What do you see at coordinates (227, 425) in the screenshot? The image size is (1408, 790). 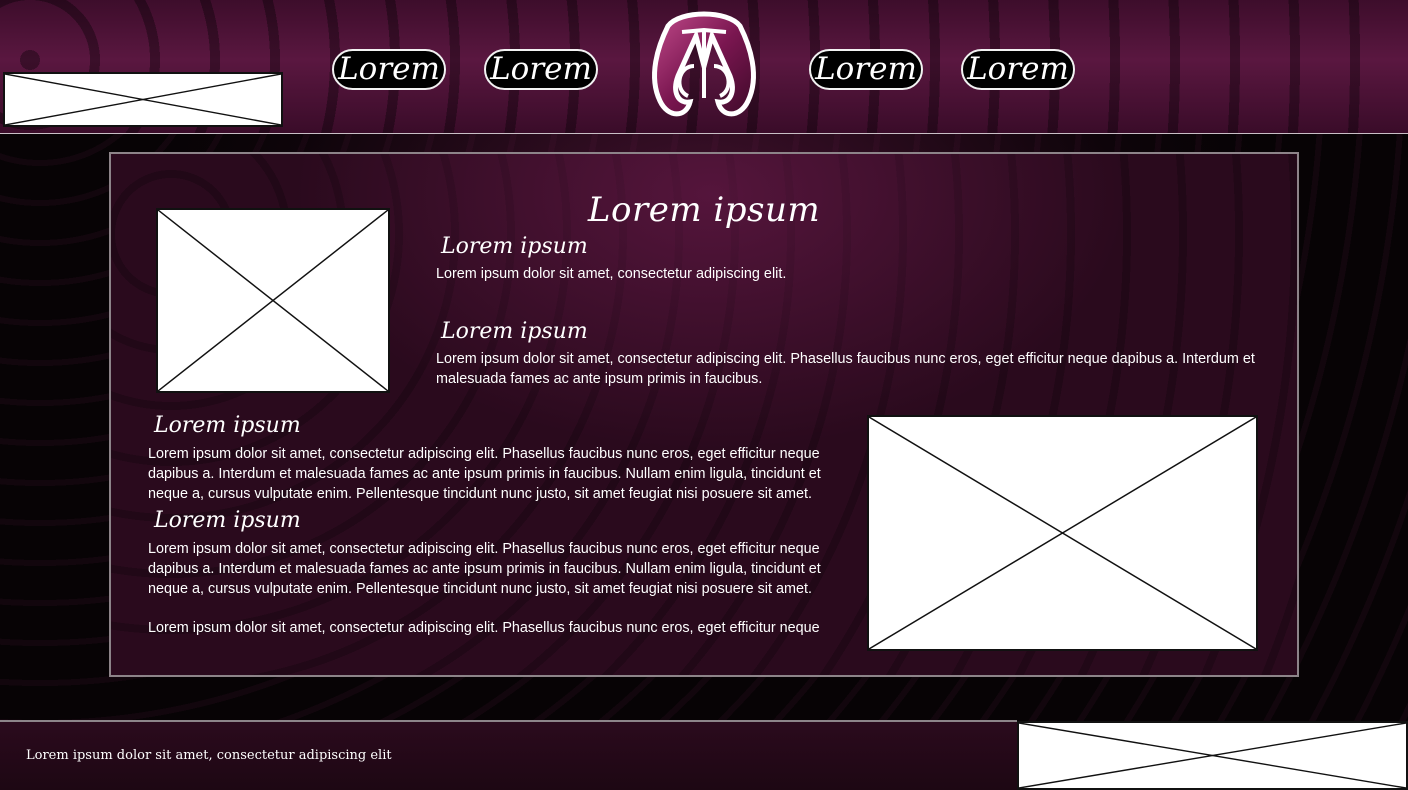 I see `section-heading-3: Lorem ipsum` at bounding box center [227, 425].